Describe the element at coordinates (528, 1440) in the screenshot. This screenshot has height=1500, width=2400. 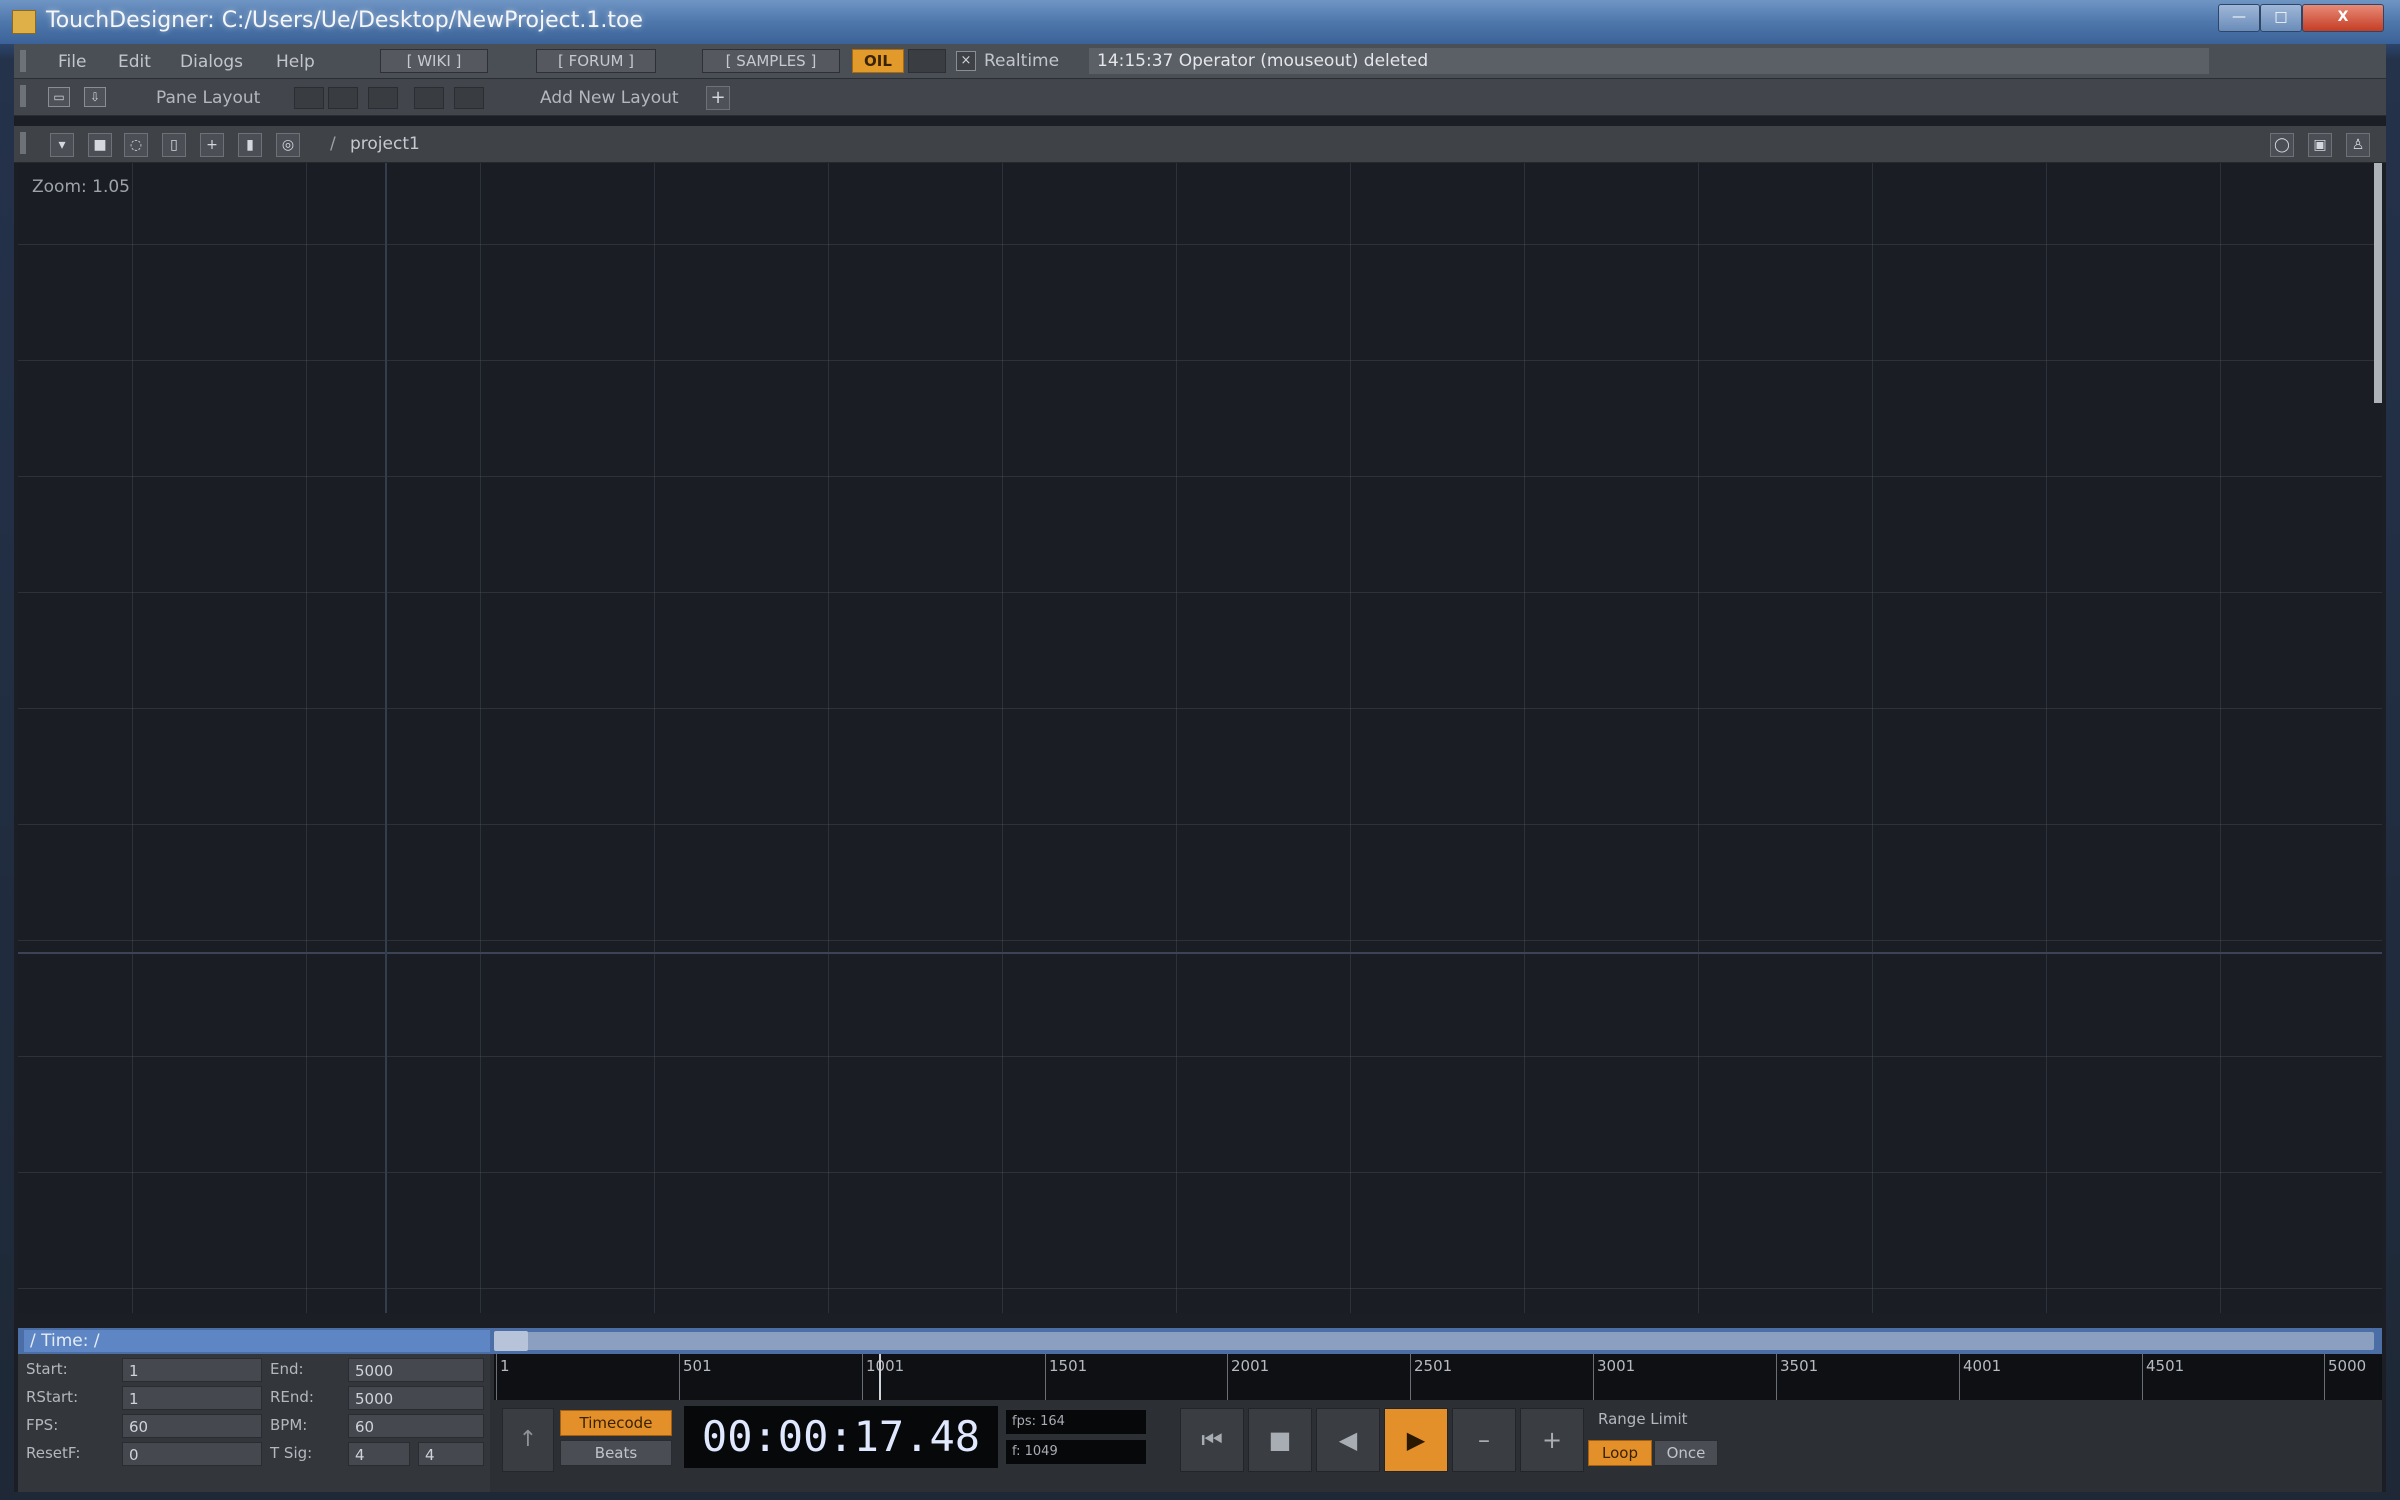
I see `timeline-expand-button: ↑` at that location.